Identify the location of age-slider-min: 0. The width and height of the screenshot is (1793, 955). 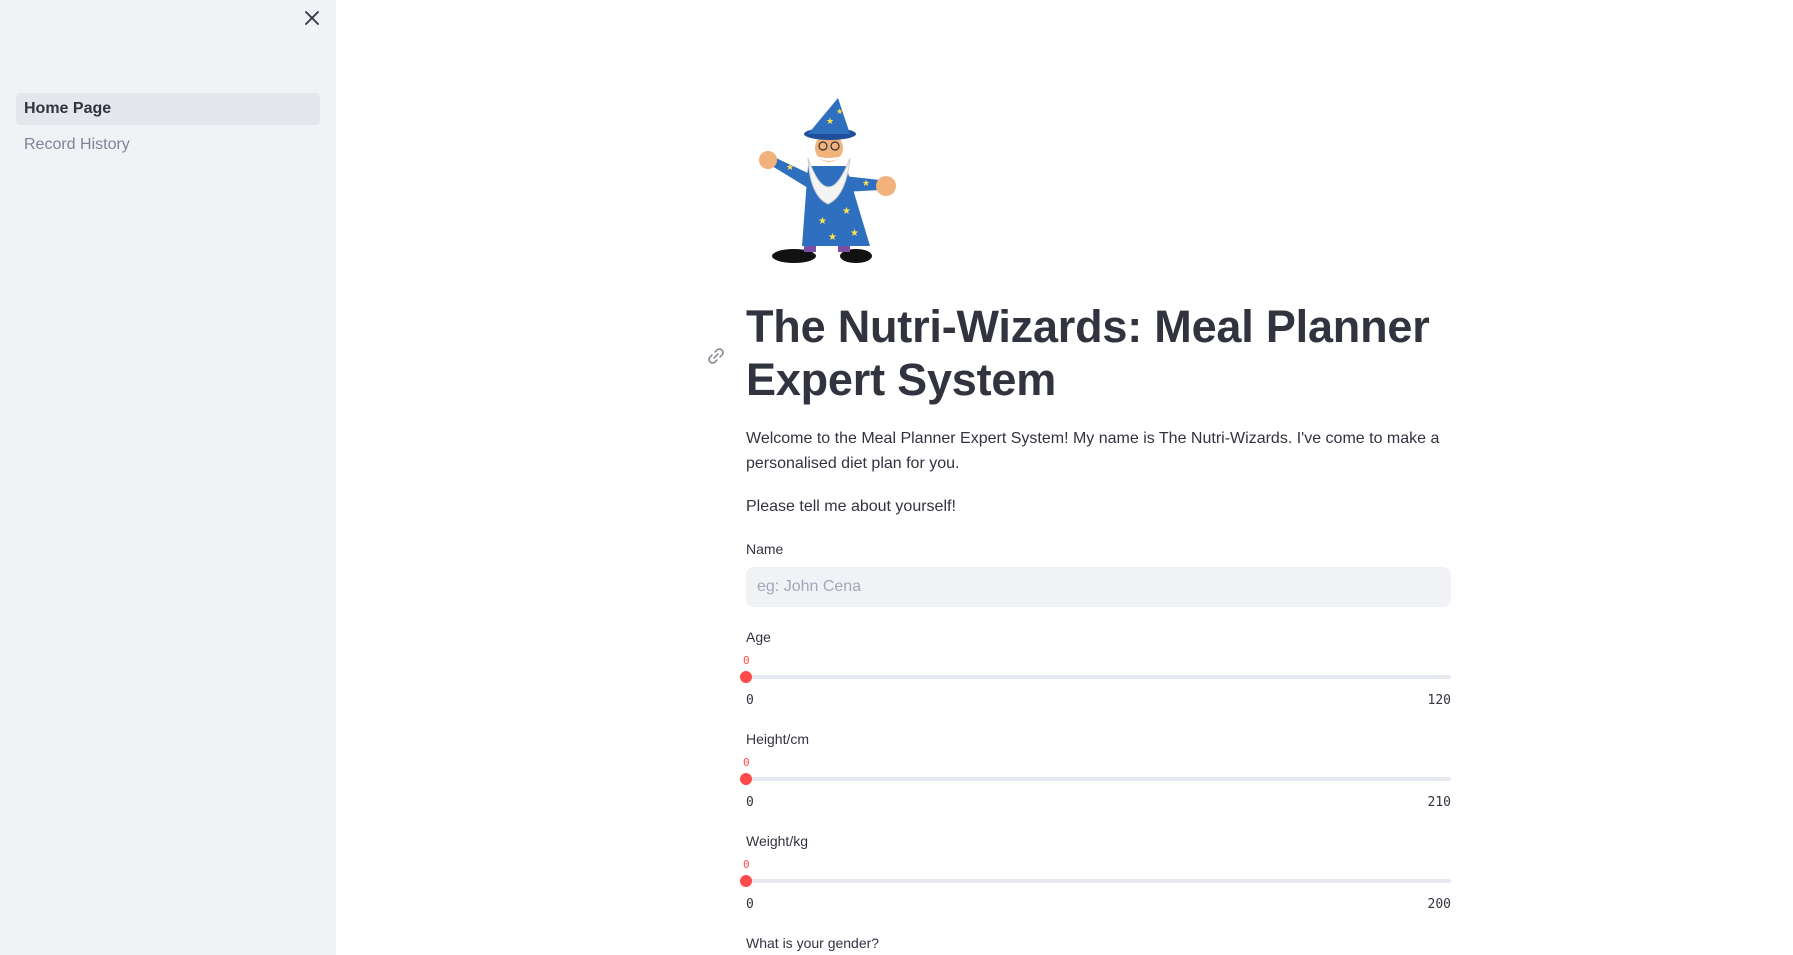
(750, 700).